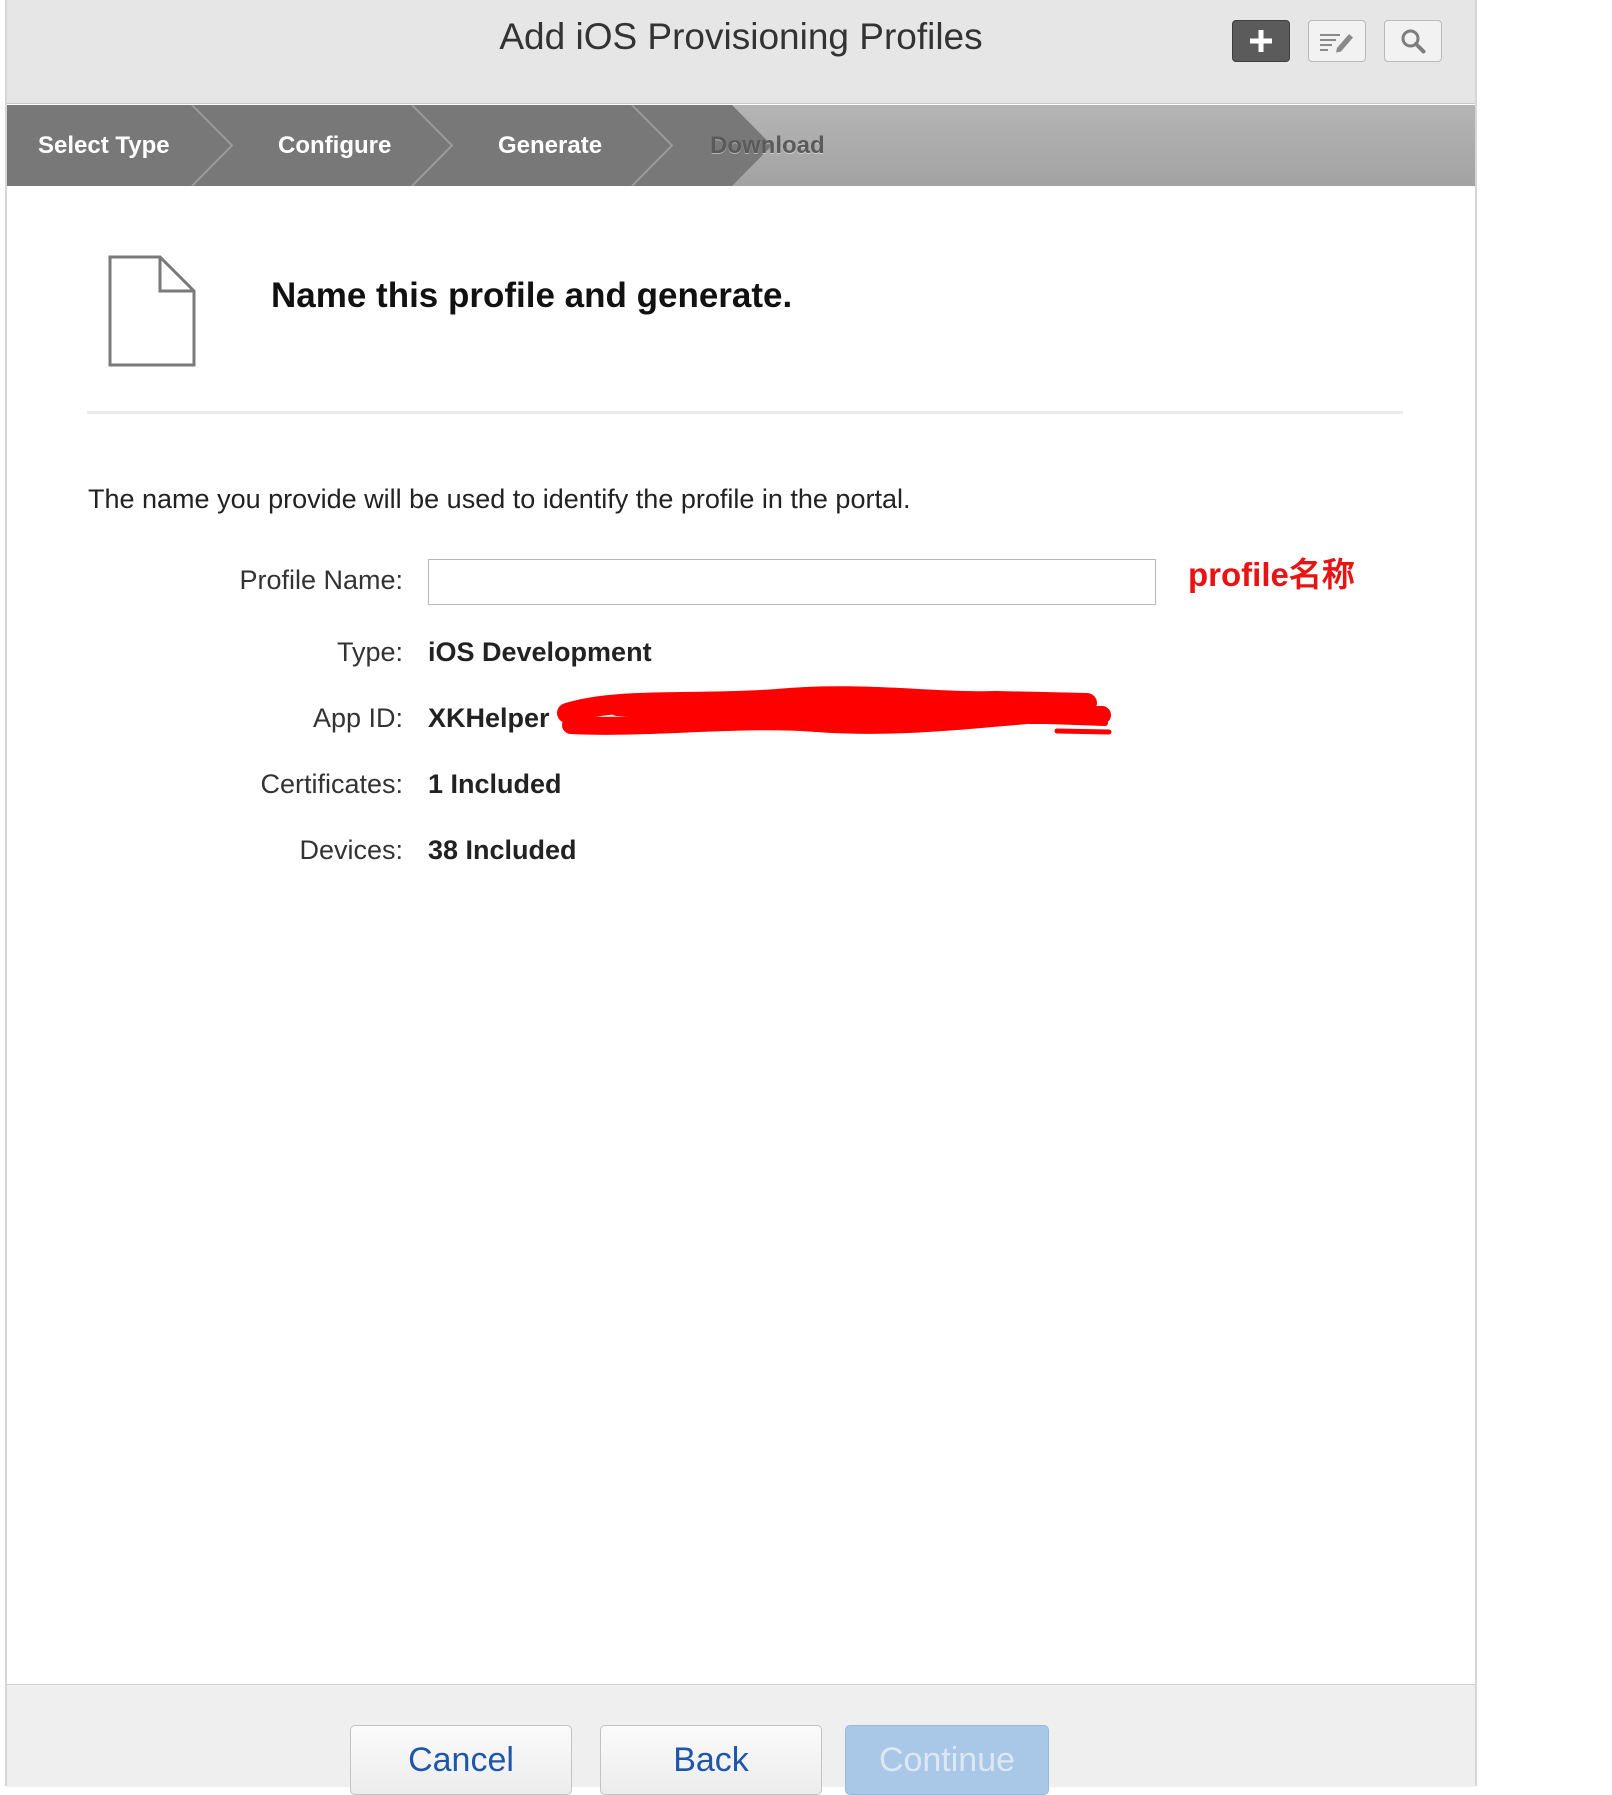 This screenshot has width=1612, height=1795. I want to click on cancel-button: Cancel, so click(461, 1760).